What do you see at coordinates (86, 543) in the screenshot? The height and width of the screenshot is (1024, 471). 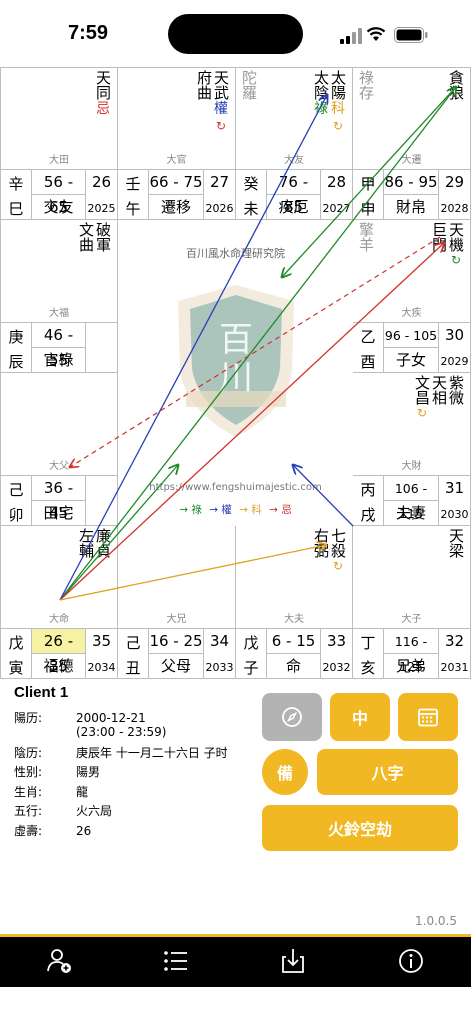 I see `star-col: 左輔` at bounding box center [86, 543].